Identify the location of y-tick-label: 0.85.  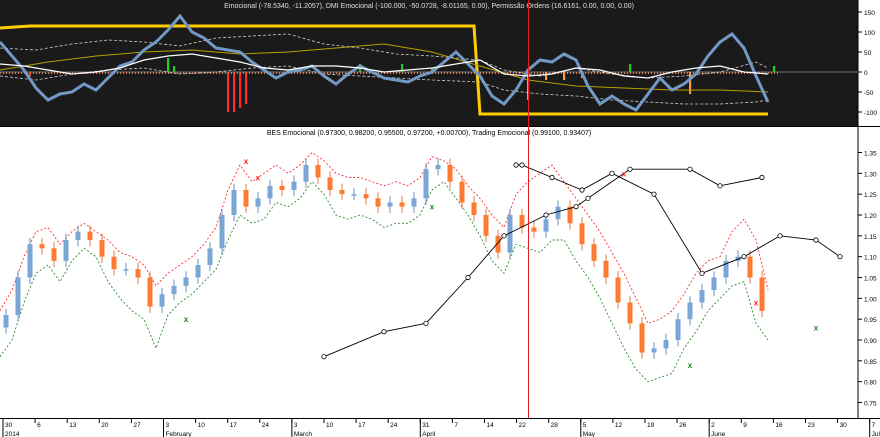
(870, 362).